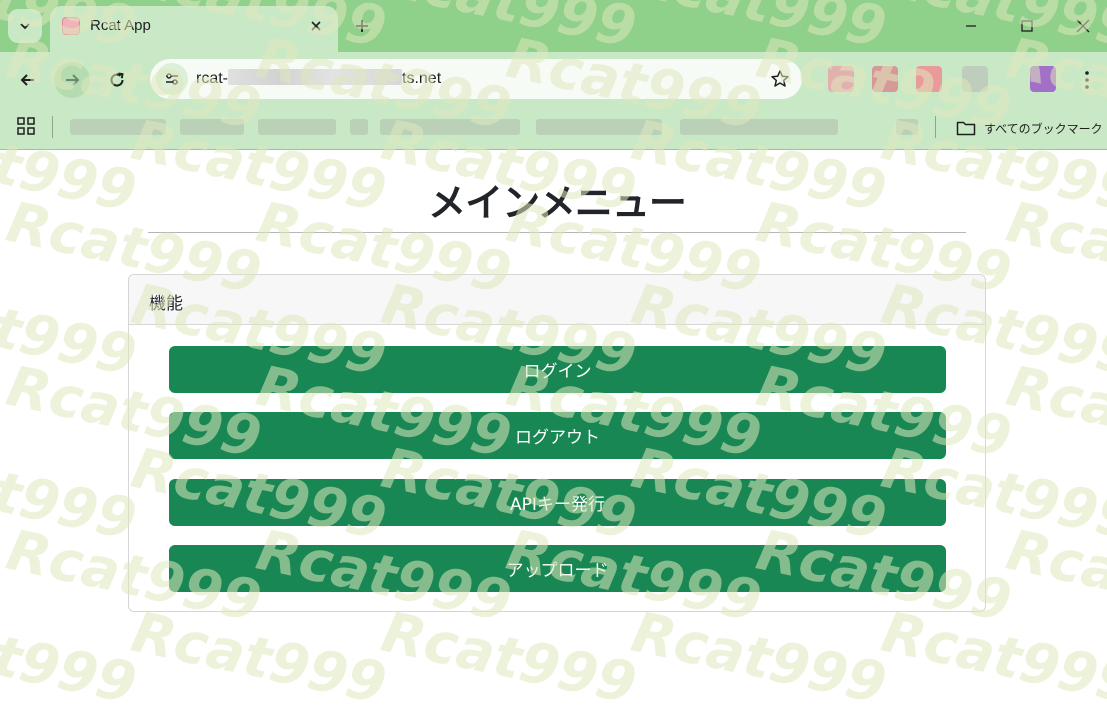 The width and height of the screenshot is (1107, 720). Describe the element at coordinates (476, 79) in the screenshot. I see `address-bar: rcat-ts.net` at that location.